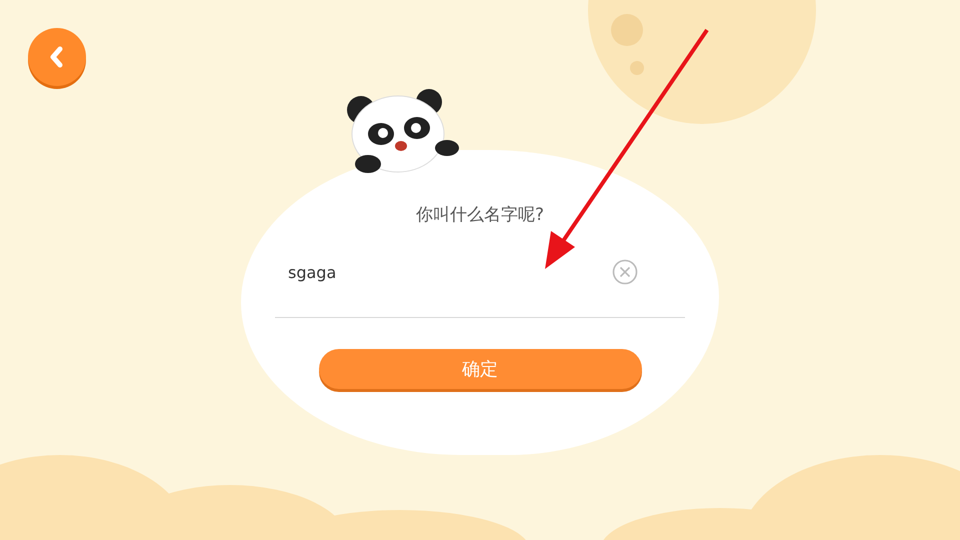 This screenshot has height=540, width=960. I want to click on prompt-text: 你叫什么名字呢?, so click(480, 215).